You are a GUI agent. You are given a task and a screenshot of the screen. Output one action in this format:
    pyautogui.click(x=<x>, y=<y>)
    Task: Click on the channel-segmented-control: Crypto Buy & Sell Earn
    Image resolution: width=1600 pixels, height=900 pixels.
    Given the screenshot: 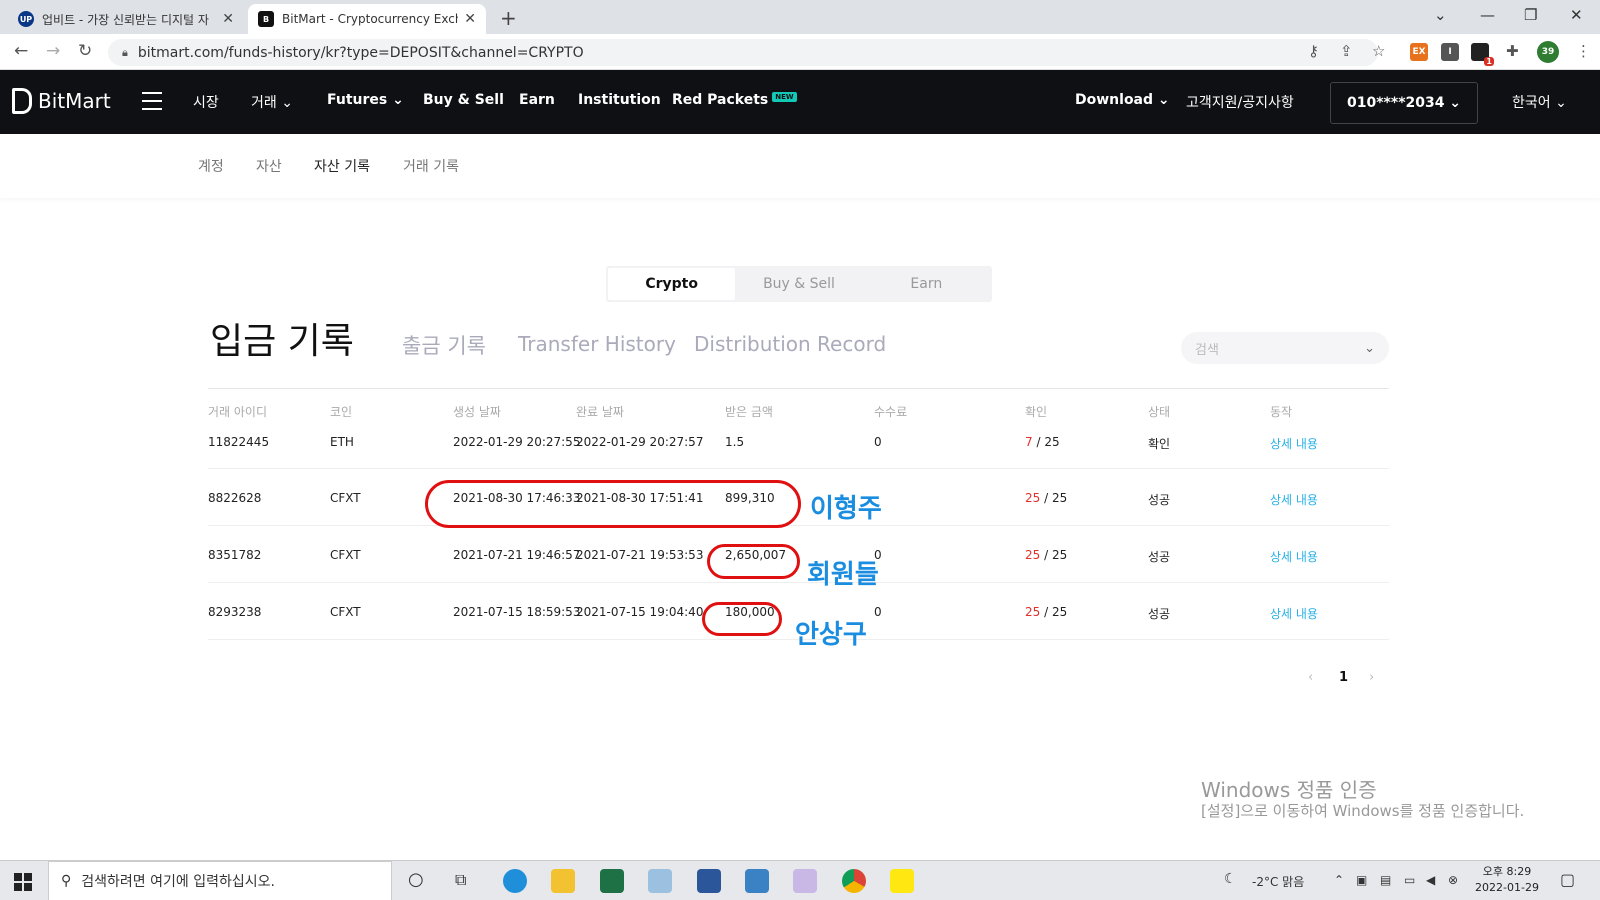 What is the action you would take?
    pyautogui.click(x=799, y=284)
    